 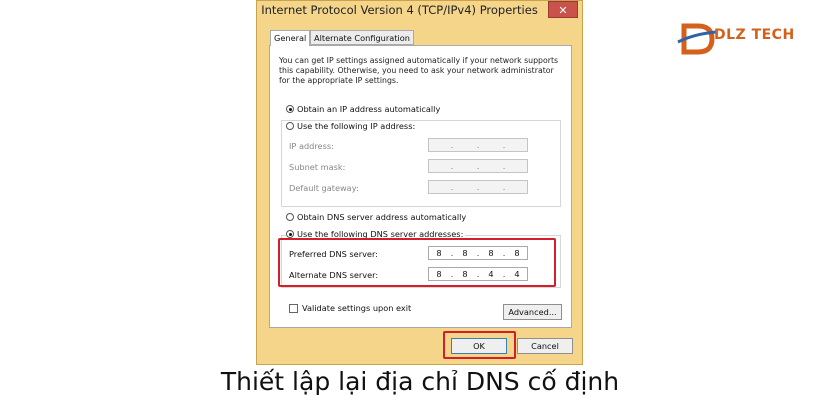 What do you see at coordinates (369, 109) in the screenshot?
I see `obtain-ip-auto-label: Obtain an IP address automatically` at bounding box center [369, 109].